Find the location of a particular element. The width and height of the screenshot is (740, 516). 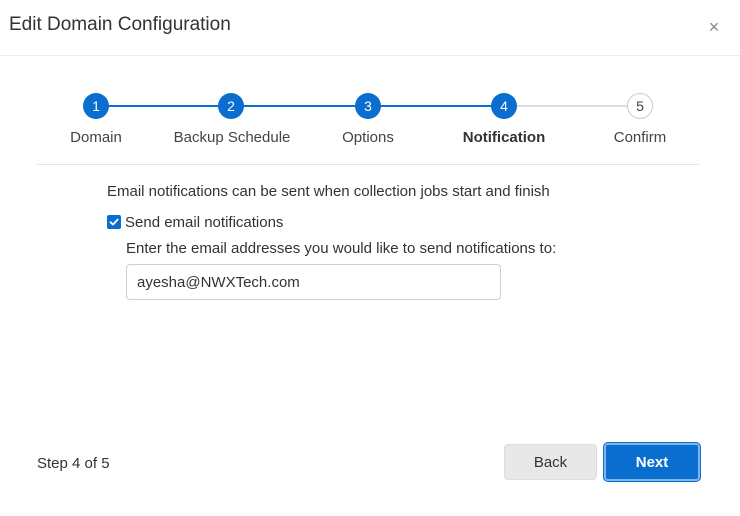

send-email-checkbox is located at coordinates (114, 222).